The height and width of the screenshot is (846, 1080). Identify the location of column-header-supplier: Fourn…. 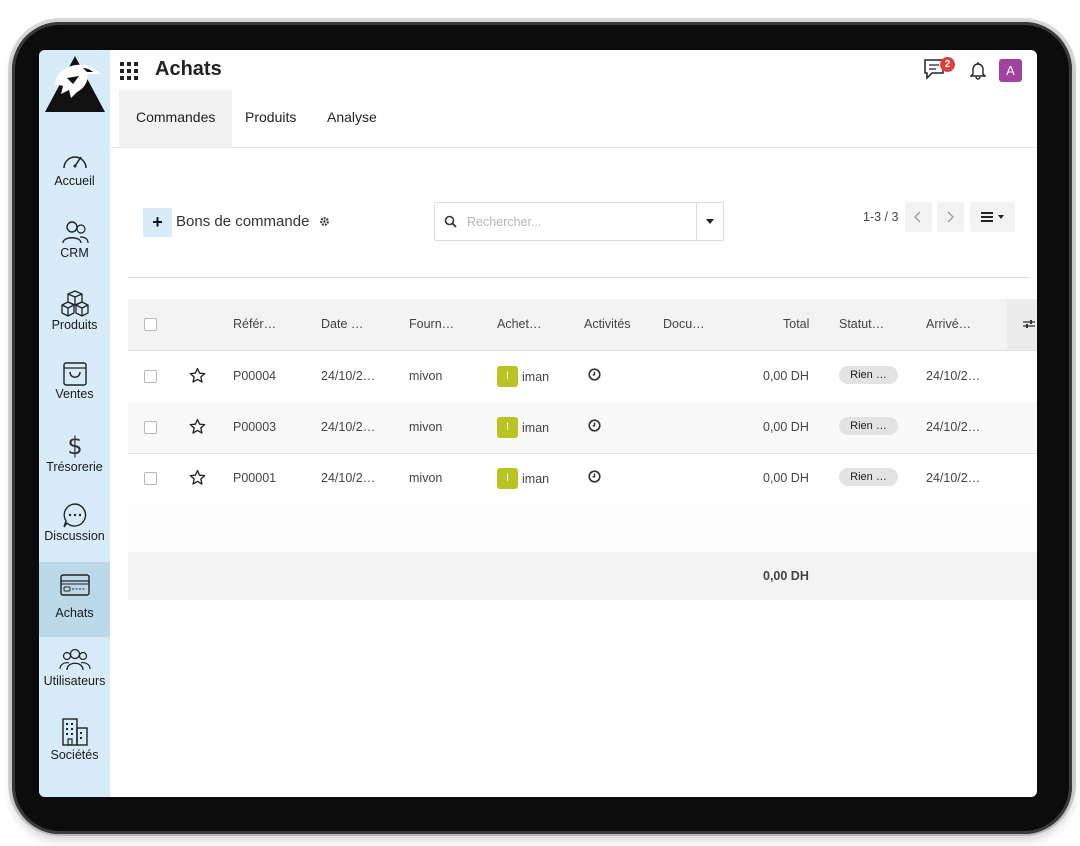
(431, 324).